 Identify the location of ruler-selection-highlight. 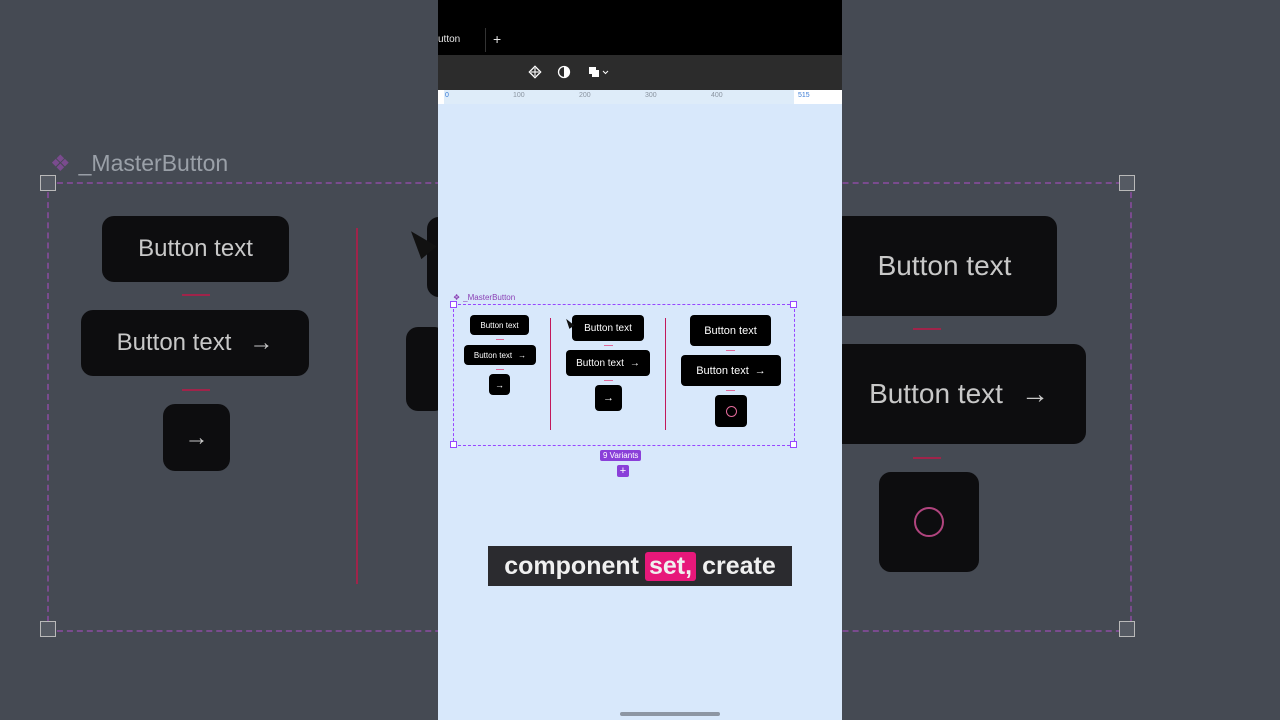
(619, 97).